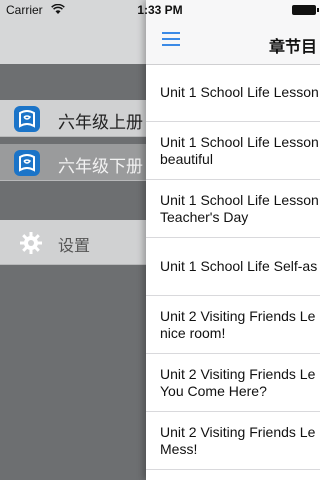 The image size is (320, 480). I want to click on list-item-subtitle: Teacher's Day, so click(204, 217).